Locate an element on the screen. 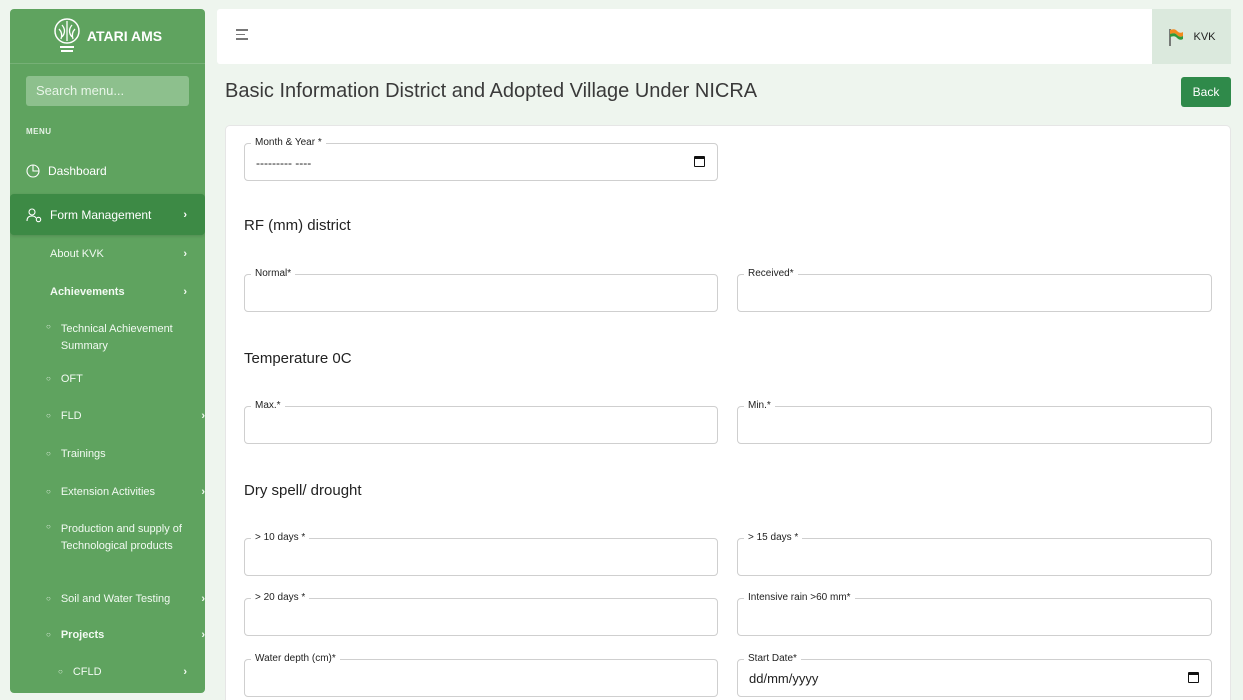 The height and width of the screenshot is (700, 1243). section-title-temperature: Temperature 0C is located at coordinates (298, 358).